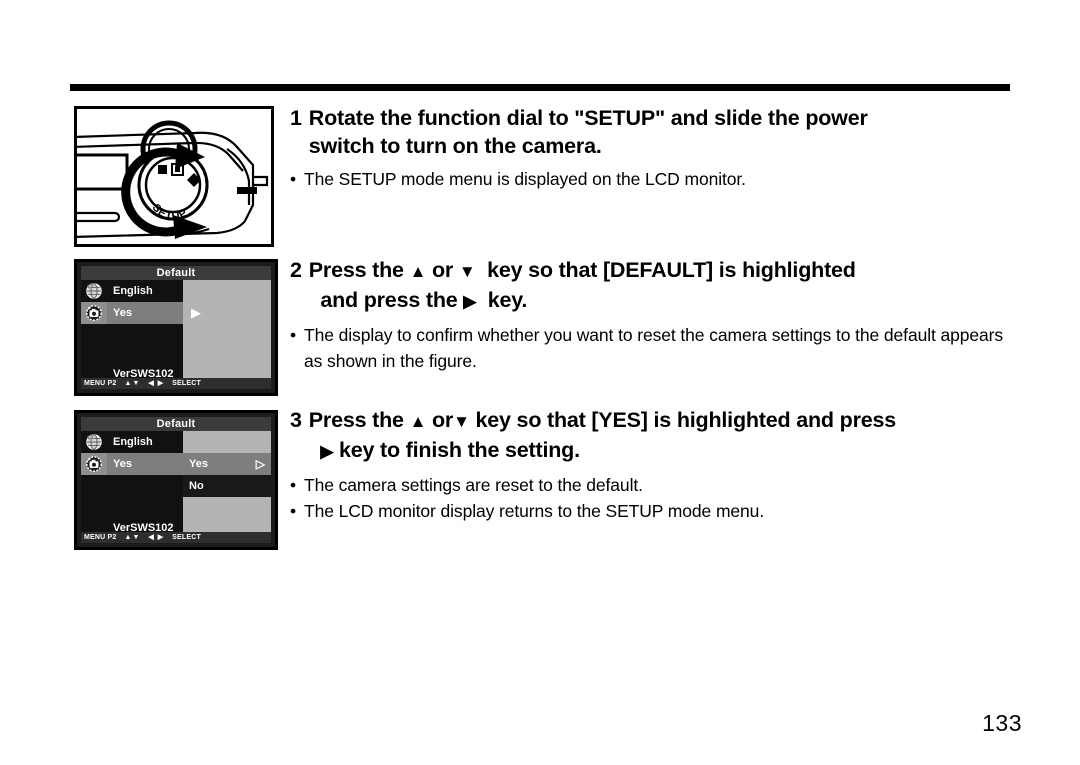 The height and width of the screenshot is (765, 1080). Describe the element at coordinates (442, 420) in the screenshot. I see `step-3-heading-or: or` at that location.